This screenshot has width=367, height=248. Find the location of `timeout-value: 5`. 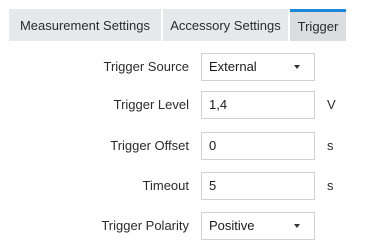

timeout-value: 5 is located at coordinates (213, 185).